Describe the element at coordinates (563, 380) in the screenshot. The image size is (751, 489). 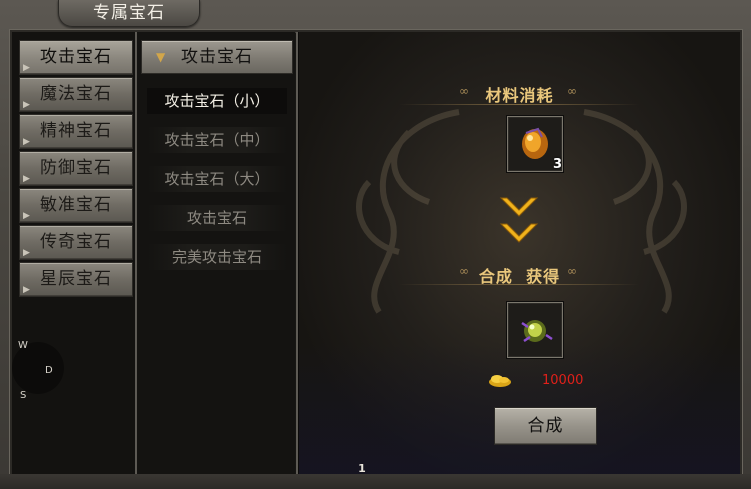
I see `craft-cost-value: 10000` at that location.